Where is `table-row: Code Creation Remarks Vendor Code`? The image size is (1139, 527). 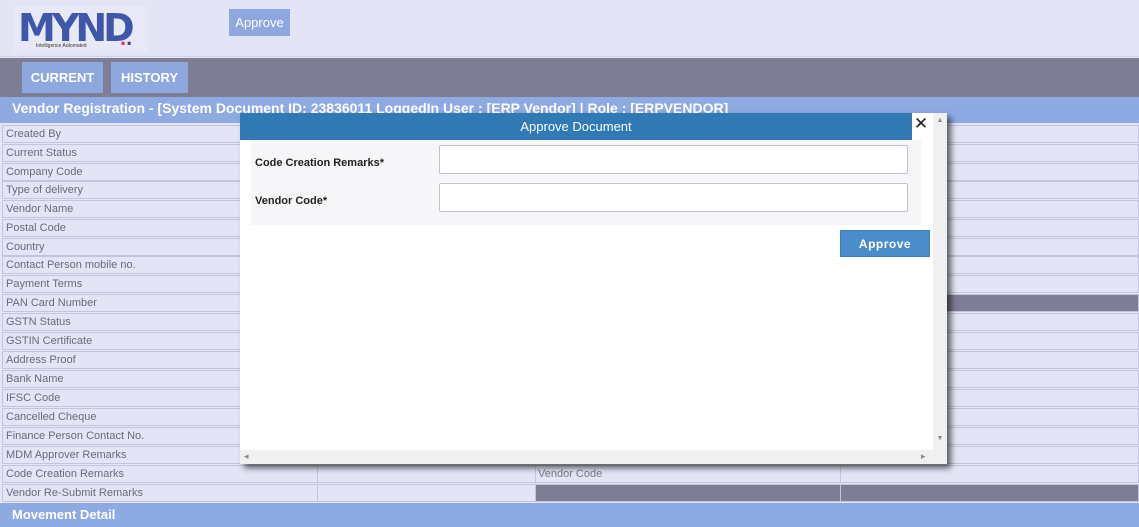
table-row: Code Creation Remarks Vendor Code is located at coordinates (569, 474).